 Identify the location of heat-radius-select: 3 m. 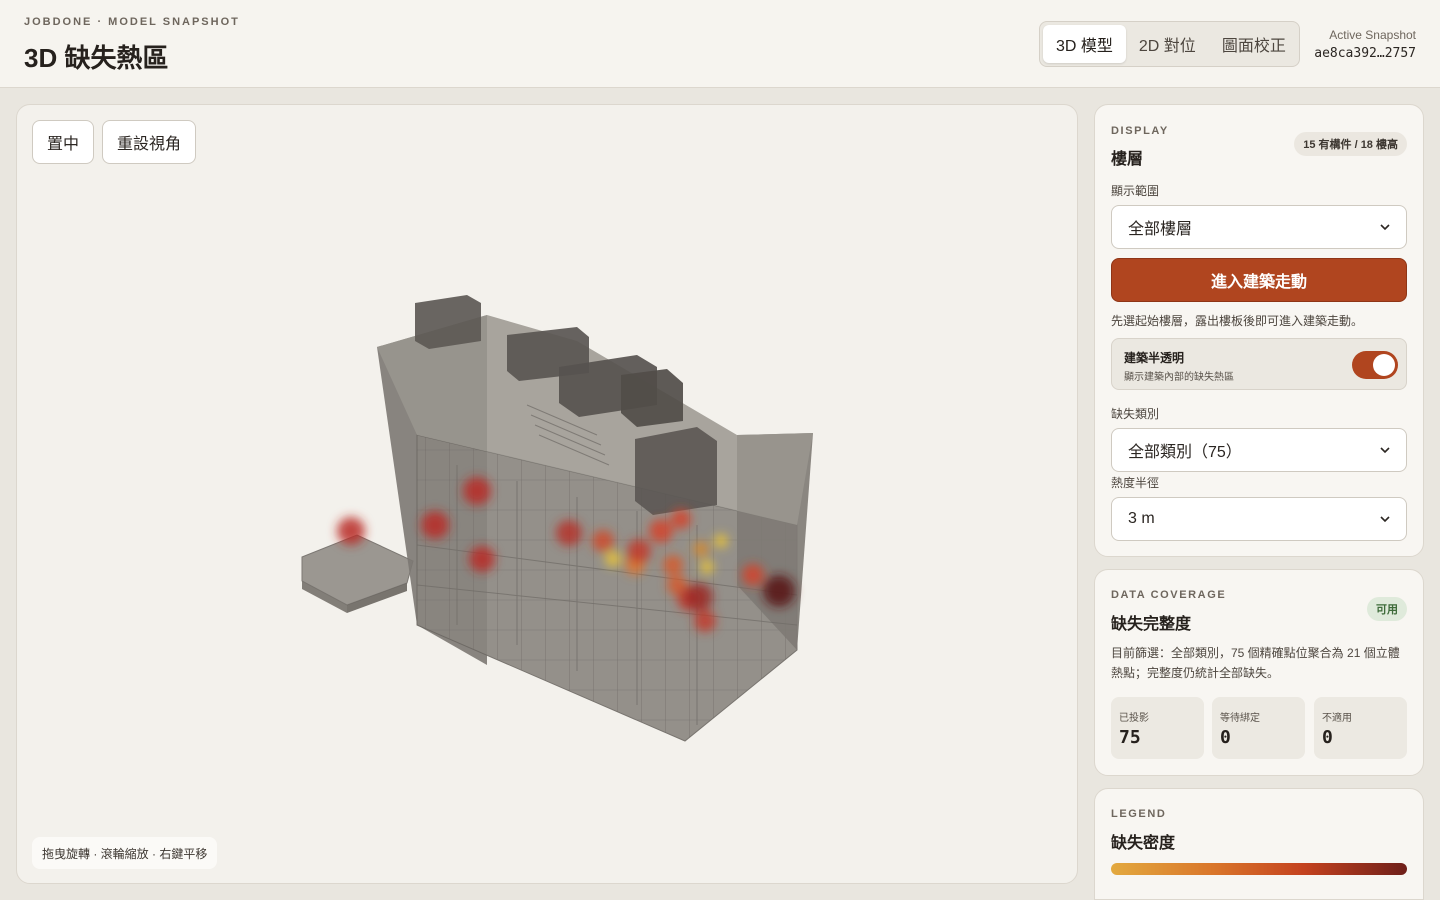
(1259, 519).